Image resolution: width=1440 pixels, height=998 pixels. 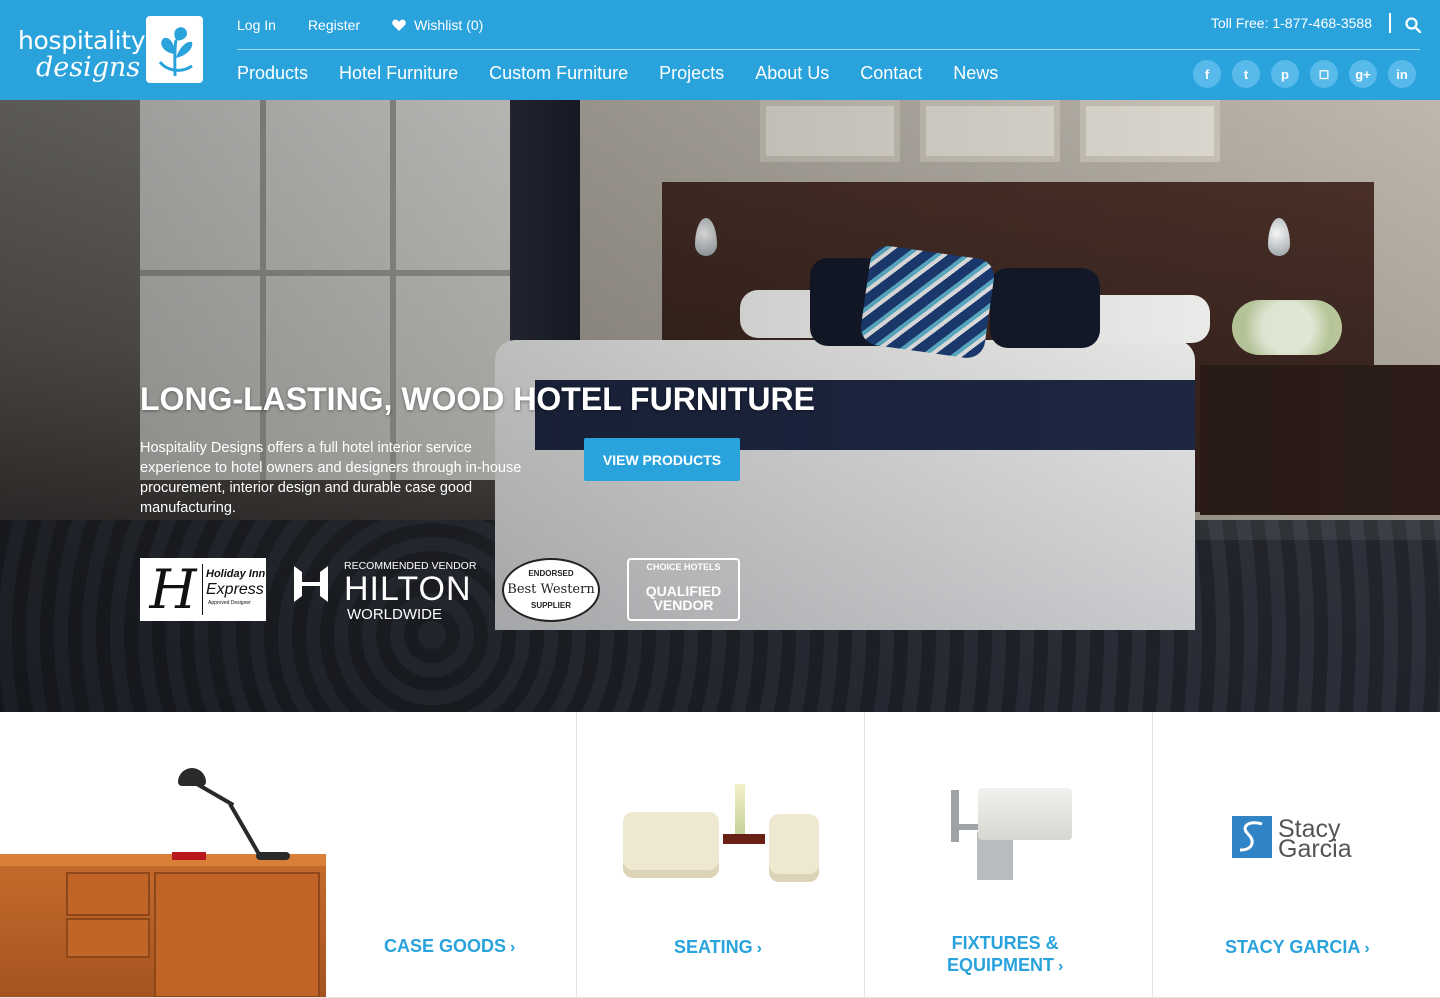 I want to click on toll-free-number: Toll Free: 1-877-468-3588, so click(x=1291, y=23).